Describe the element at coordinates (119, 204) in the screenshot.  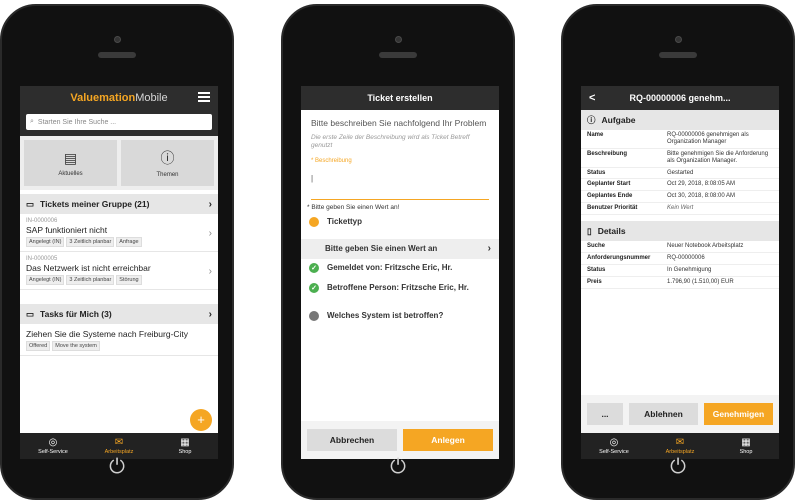
I see `section-tickets-header: ▭ Tickets meiner Gruppe (21) ›` at that location.